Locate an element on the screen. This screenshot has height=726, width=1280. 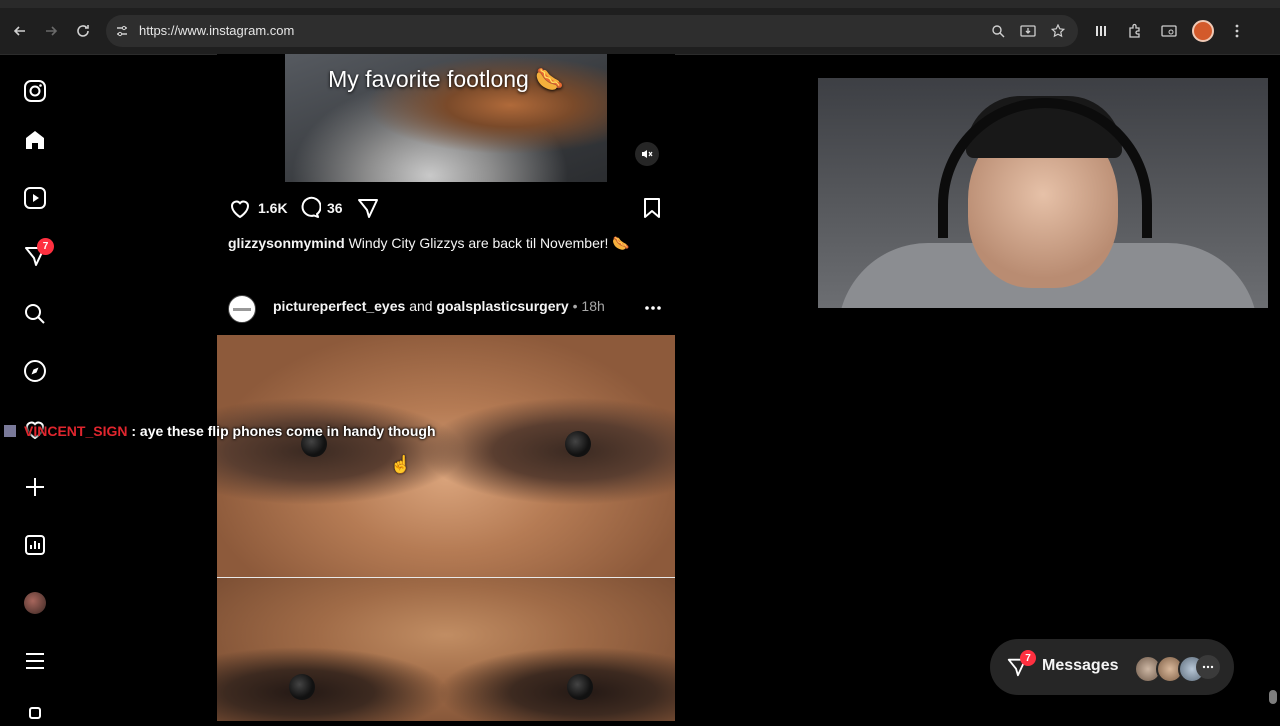
webcam-overlay is located at coordinates (1043, 193).